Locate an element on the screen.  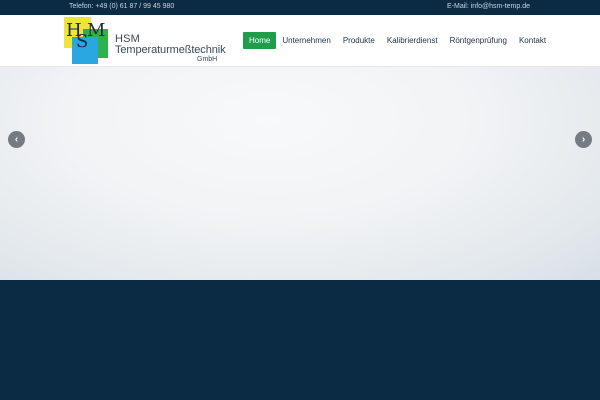
company-logo: H S M HSM Temperaturmeßtechnik GmbH is located at coordinates (148, 41).